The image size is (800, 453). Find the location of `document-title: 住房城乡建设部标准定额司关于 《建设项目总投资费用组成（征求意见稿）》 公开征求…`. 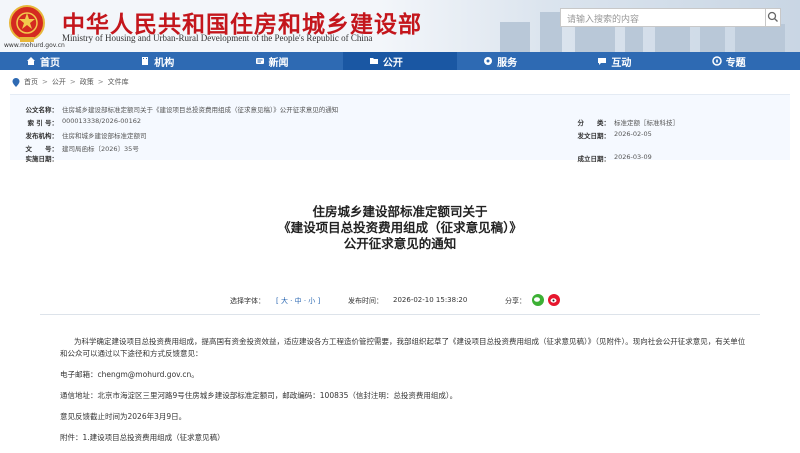

document-title: 住房城乡建设部标准定额司关于 《建设项目总投资费用组成（征求意见稿）》 公开征求… is located at coordinates (400, 228).